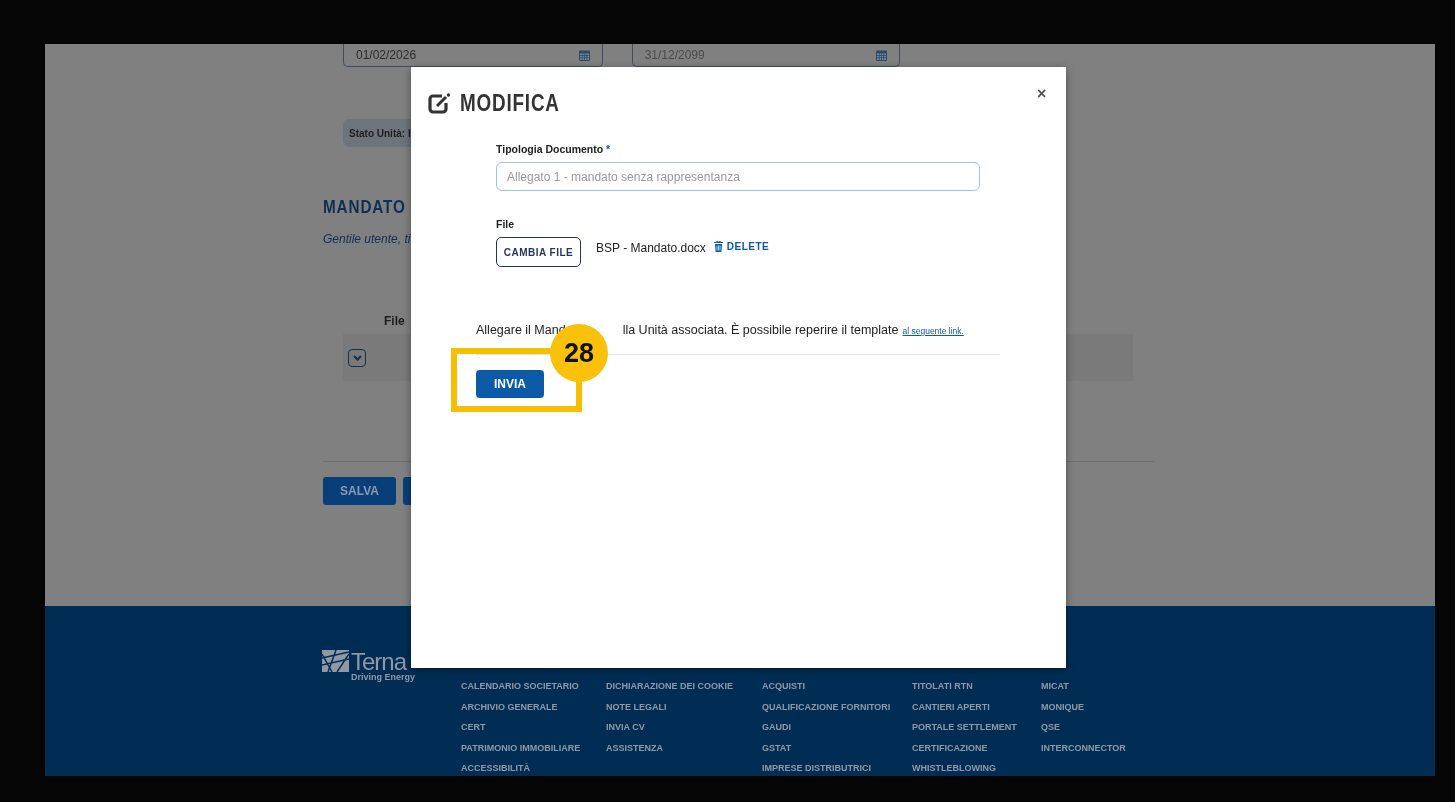  I want to click on footer-link: IMPRESE DISTRIBUTRICI, so click(837, 768).